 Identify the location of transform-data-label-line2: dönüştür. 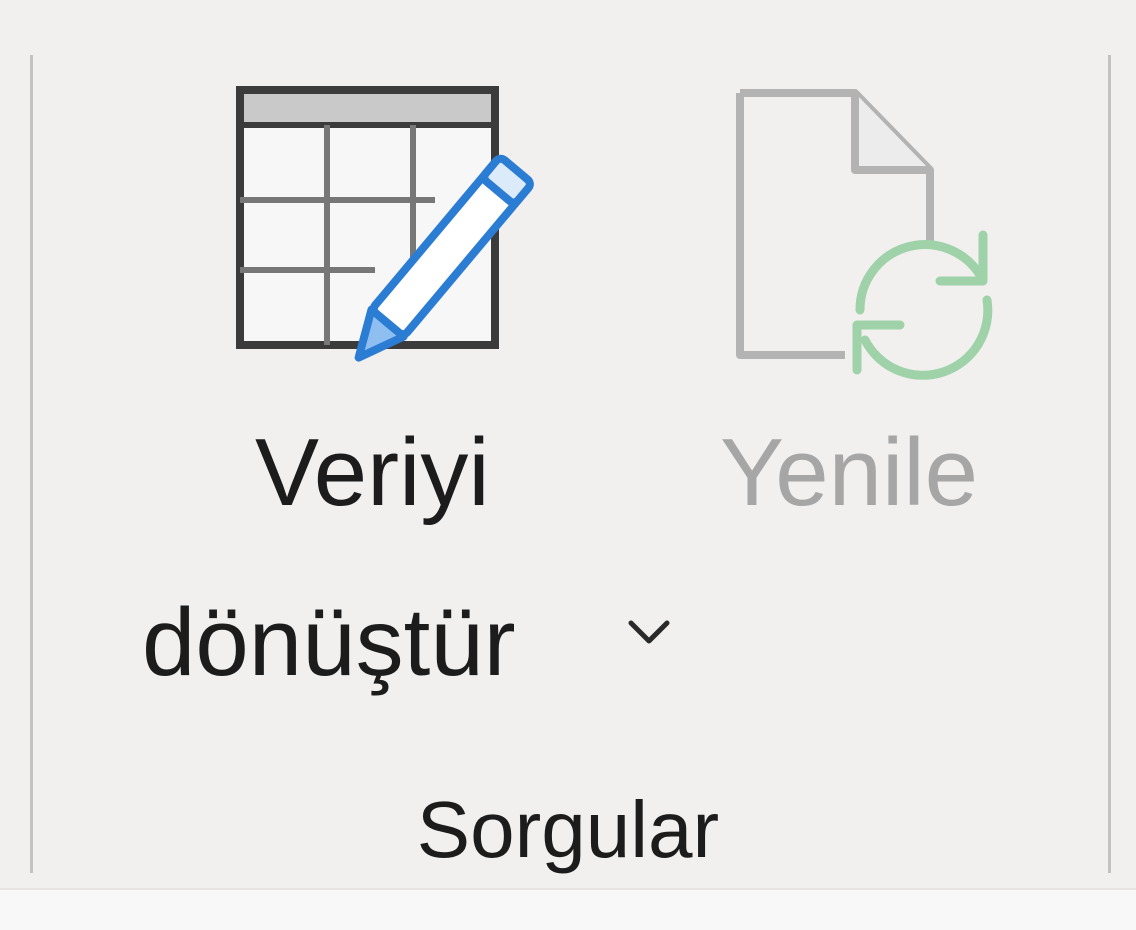
(329, 642).